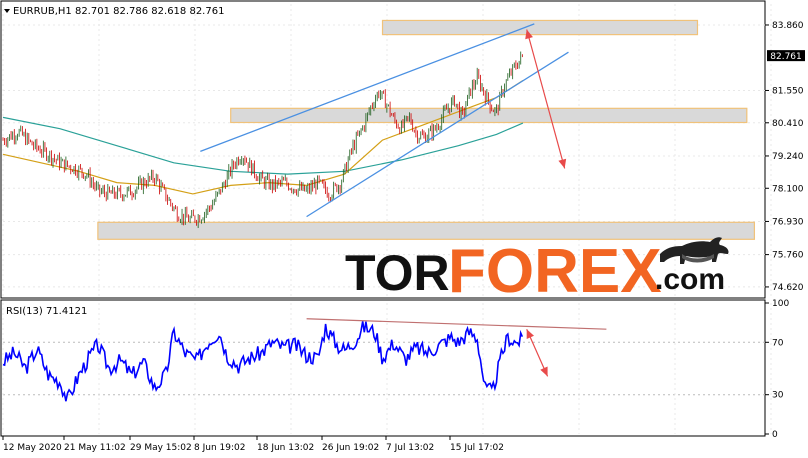 This screenshot has width=808, height=458. Describe the element at coordinates (397, 273) in the screenshot. I see `logo-text-tor: TOR` at that location.